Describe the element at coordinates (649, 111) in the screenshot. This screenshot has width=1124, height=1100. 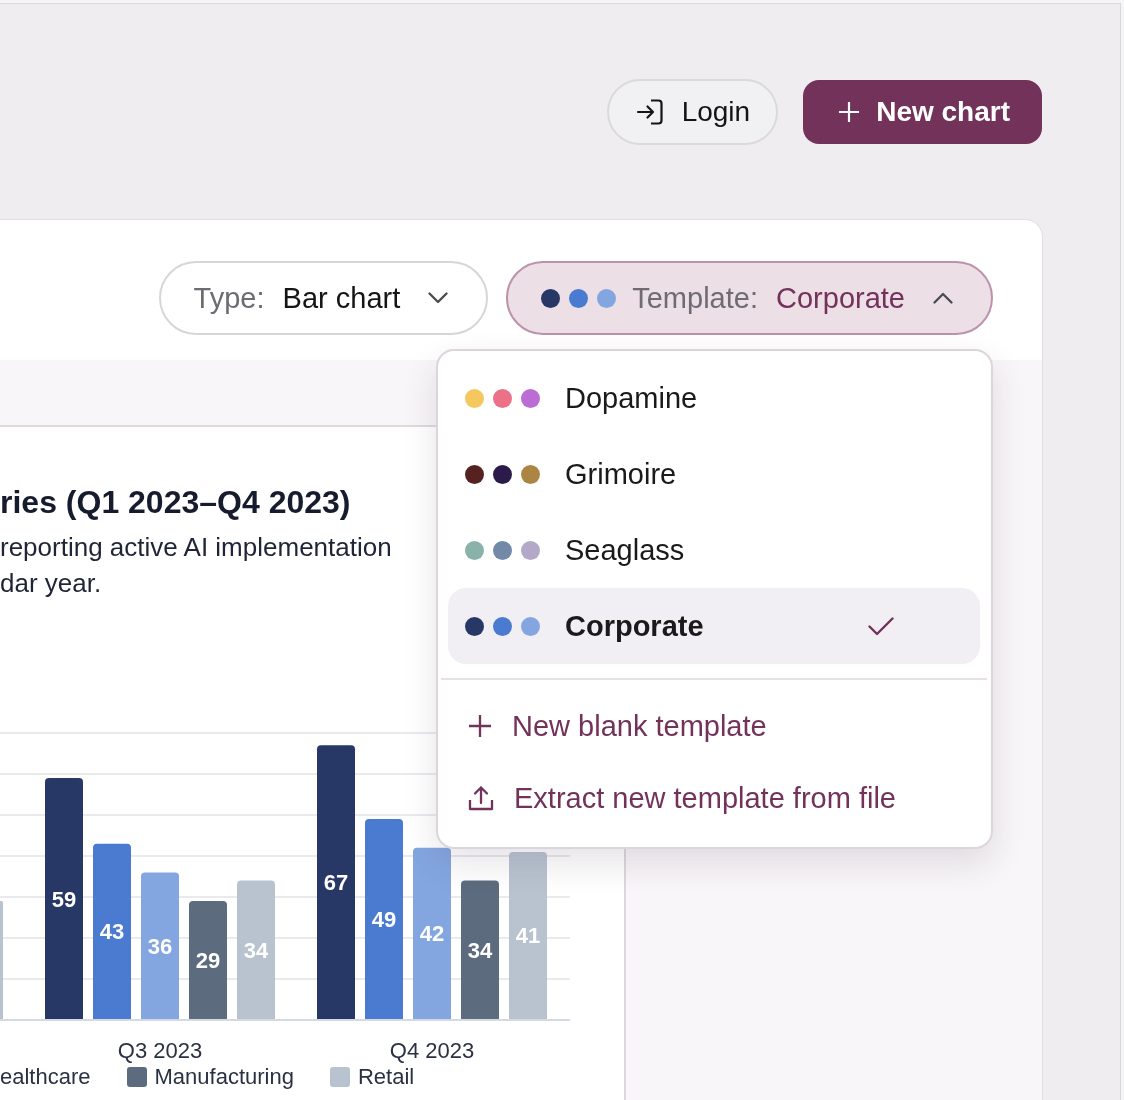
I see `login-icon` at that location.